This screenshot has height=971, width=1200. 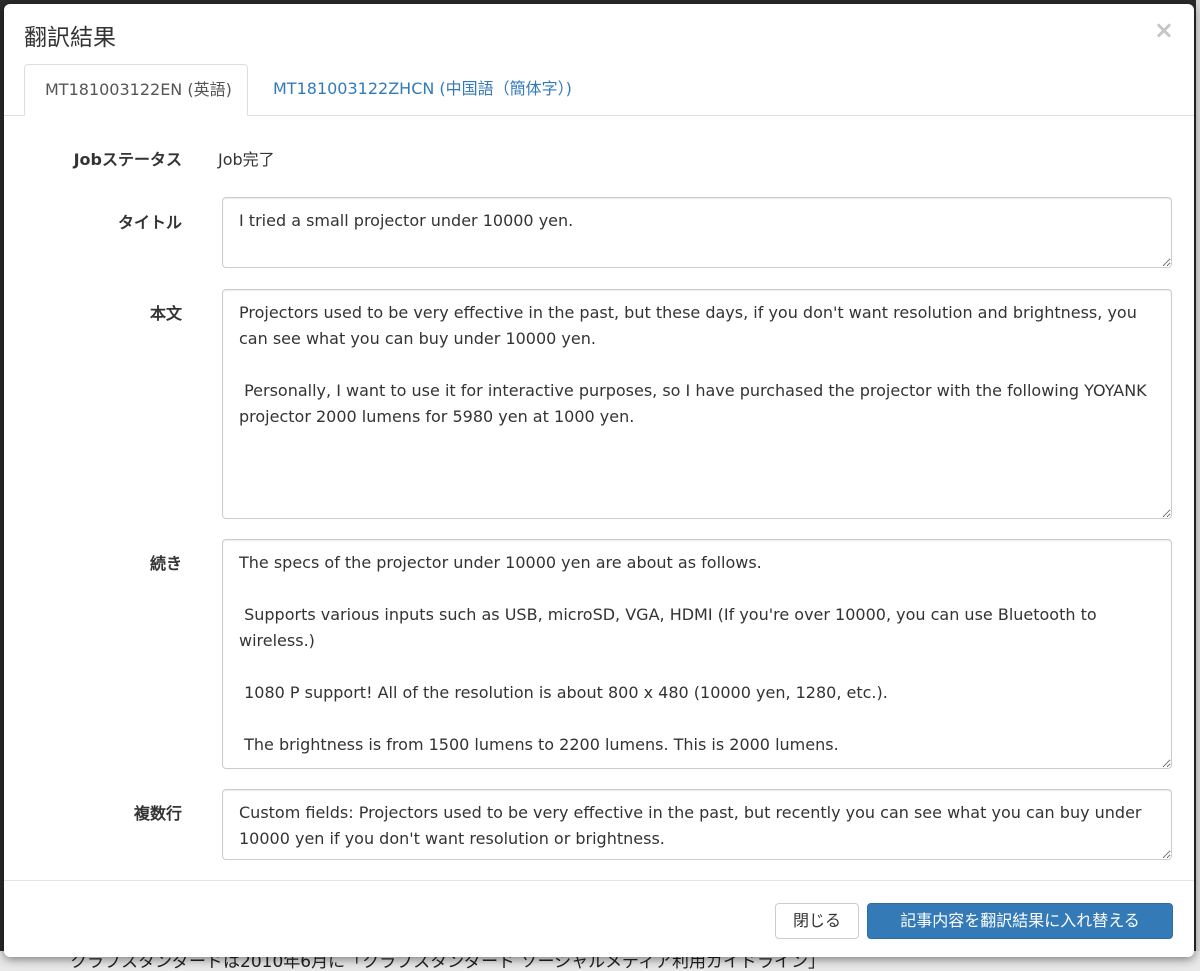 I want to click on backdrop-right-edge, so click(x=1198, y=485).